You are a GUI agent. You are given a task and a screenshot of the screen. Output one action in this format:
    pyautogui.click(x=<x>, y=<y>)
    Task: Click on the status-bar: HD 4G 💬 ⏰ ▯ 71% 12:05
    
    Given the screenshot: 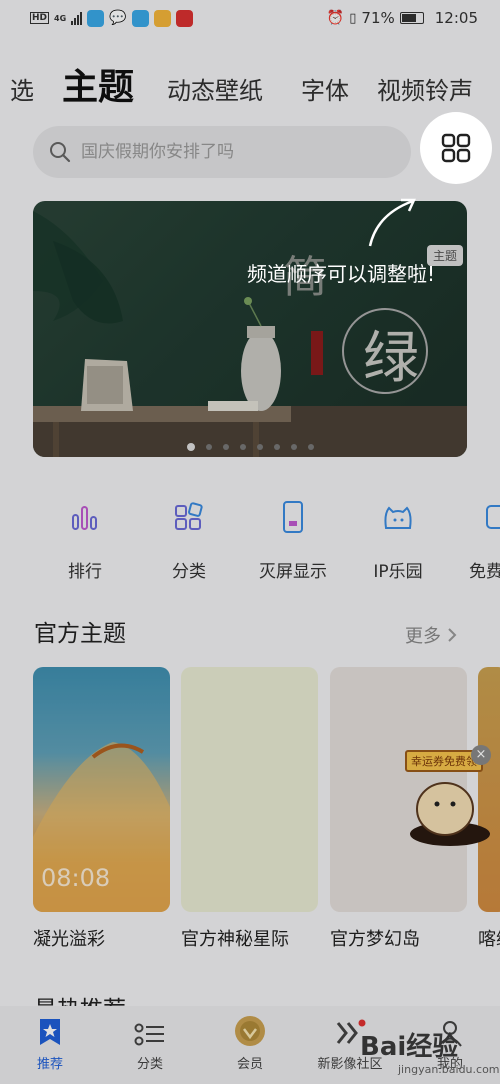 What is the action you would take?
    pyautogui.click(x=250, y=18)
    